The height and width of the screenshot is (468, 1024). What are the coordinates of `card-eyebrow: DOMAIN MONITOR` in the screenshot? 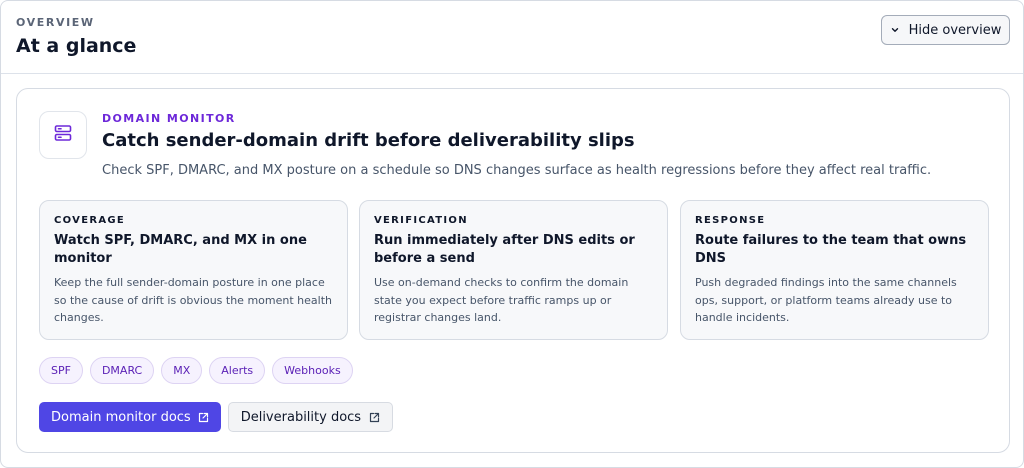 It's located at (169, 118).